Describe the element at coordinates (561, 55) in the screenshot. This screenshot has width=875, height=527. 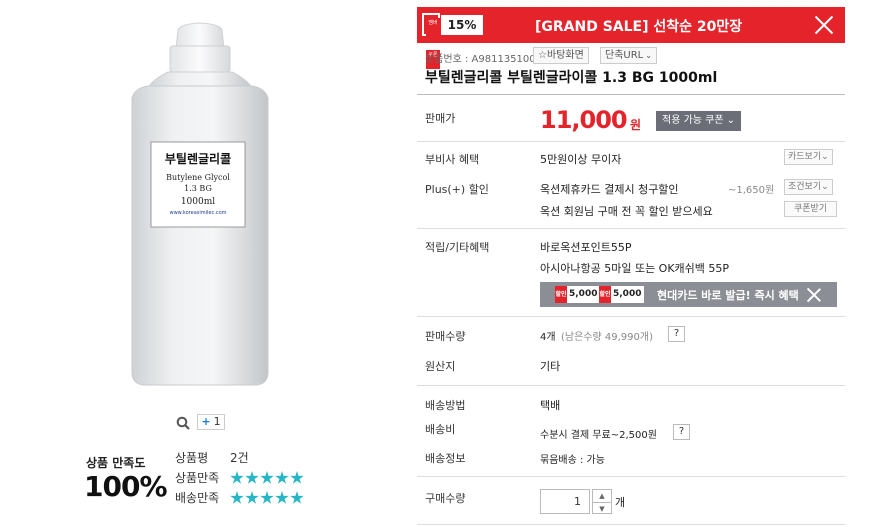
I see `add-to-desktop-button: ☆바탕화면` at that location.